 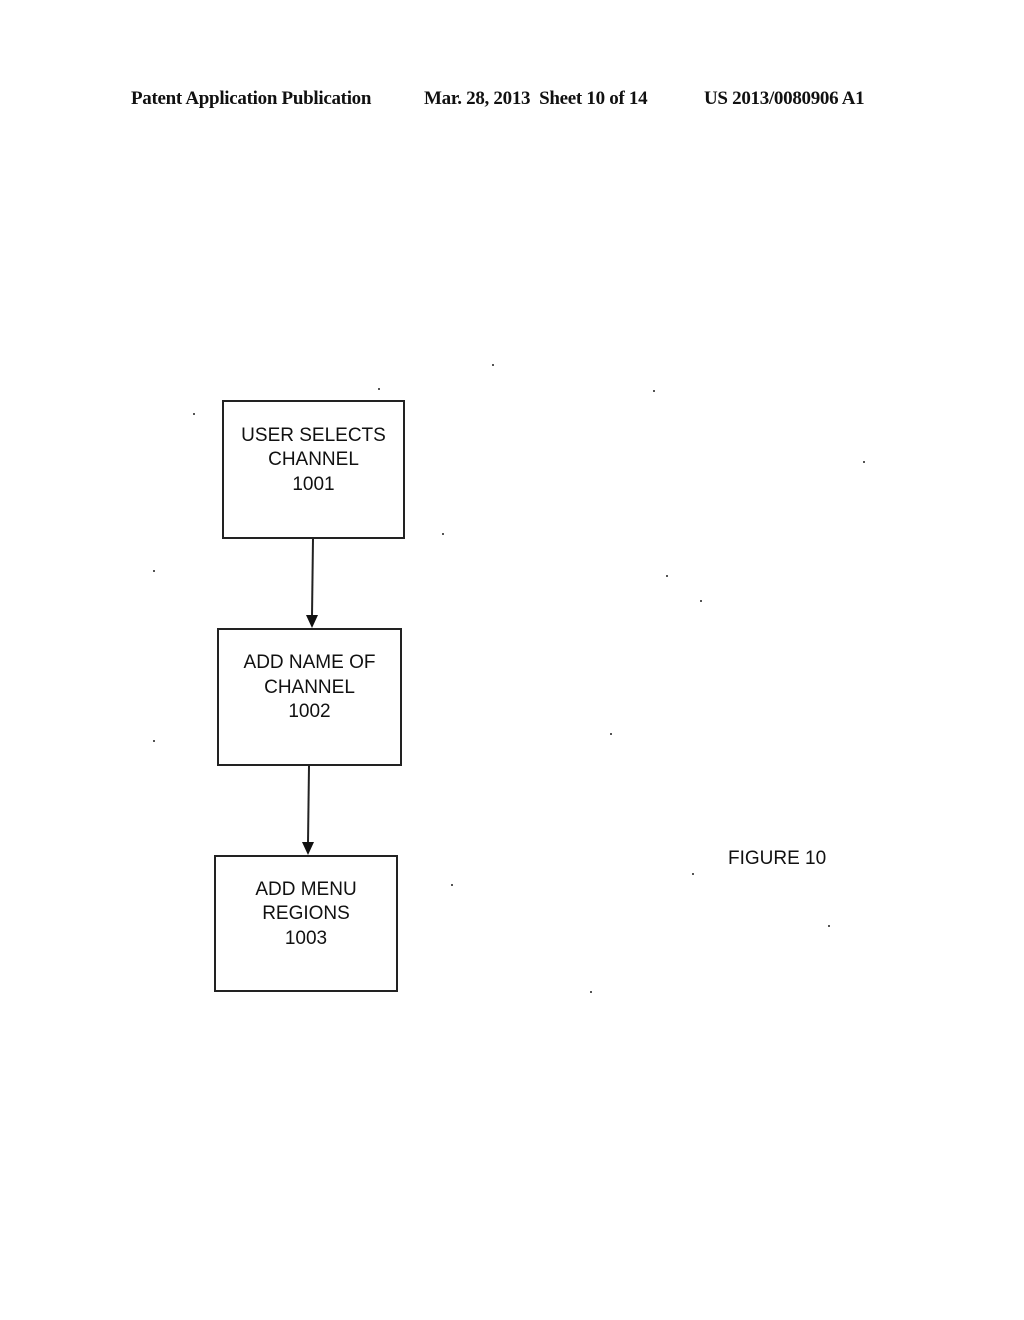 What do you see at coordinates (306, 889) in the screenshot?
I see `step-text-line: ADD MENU` at bounding box center [306, 889].